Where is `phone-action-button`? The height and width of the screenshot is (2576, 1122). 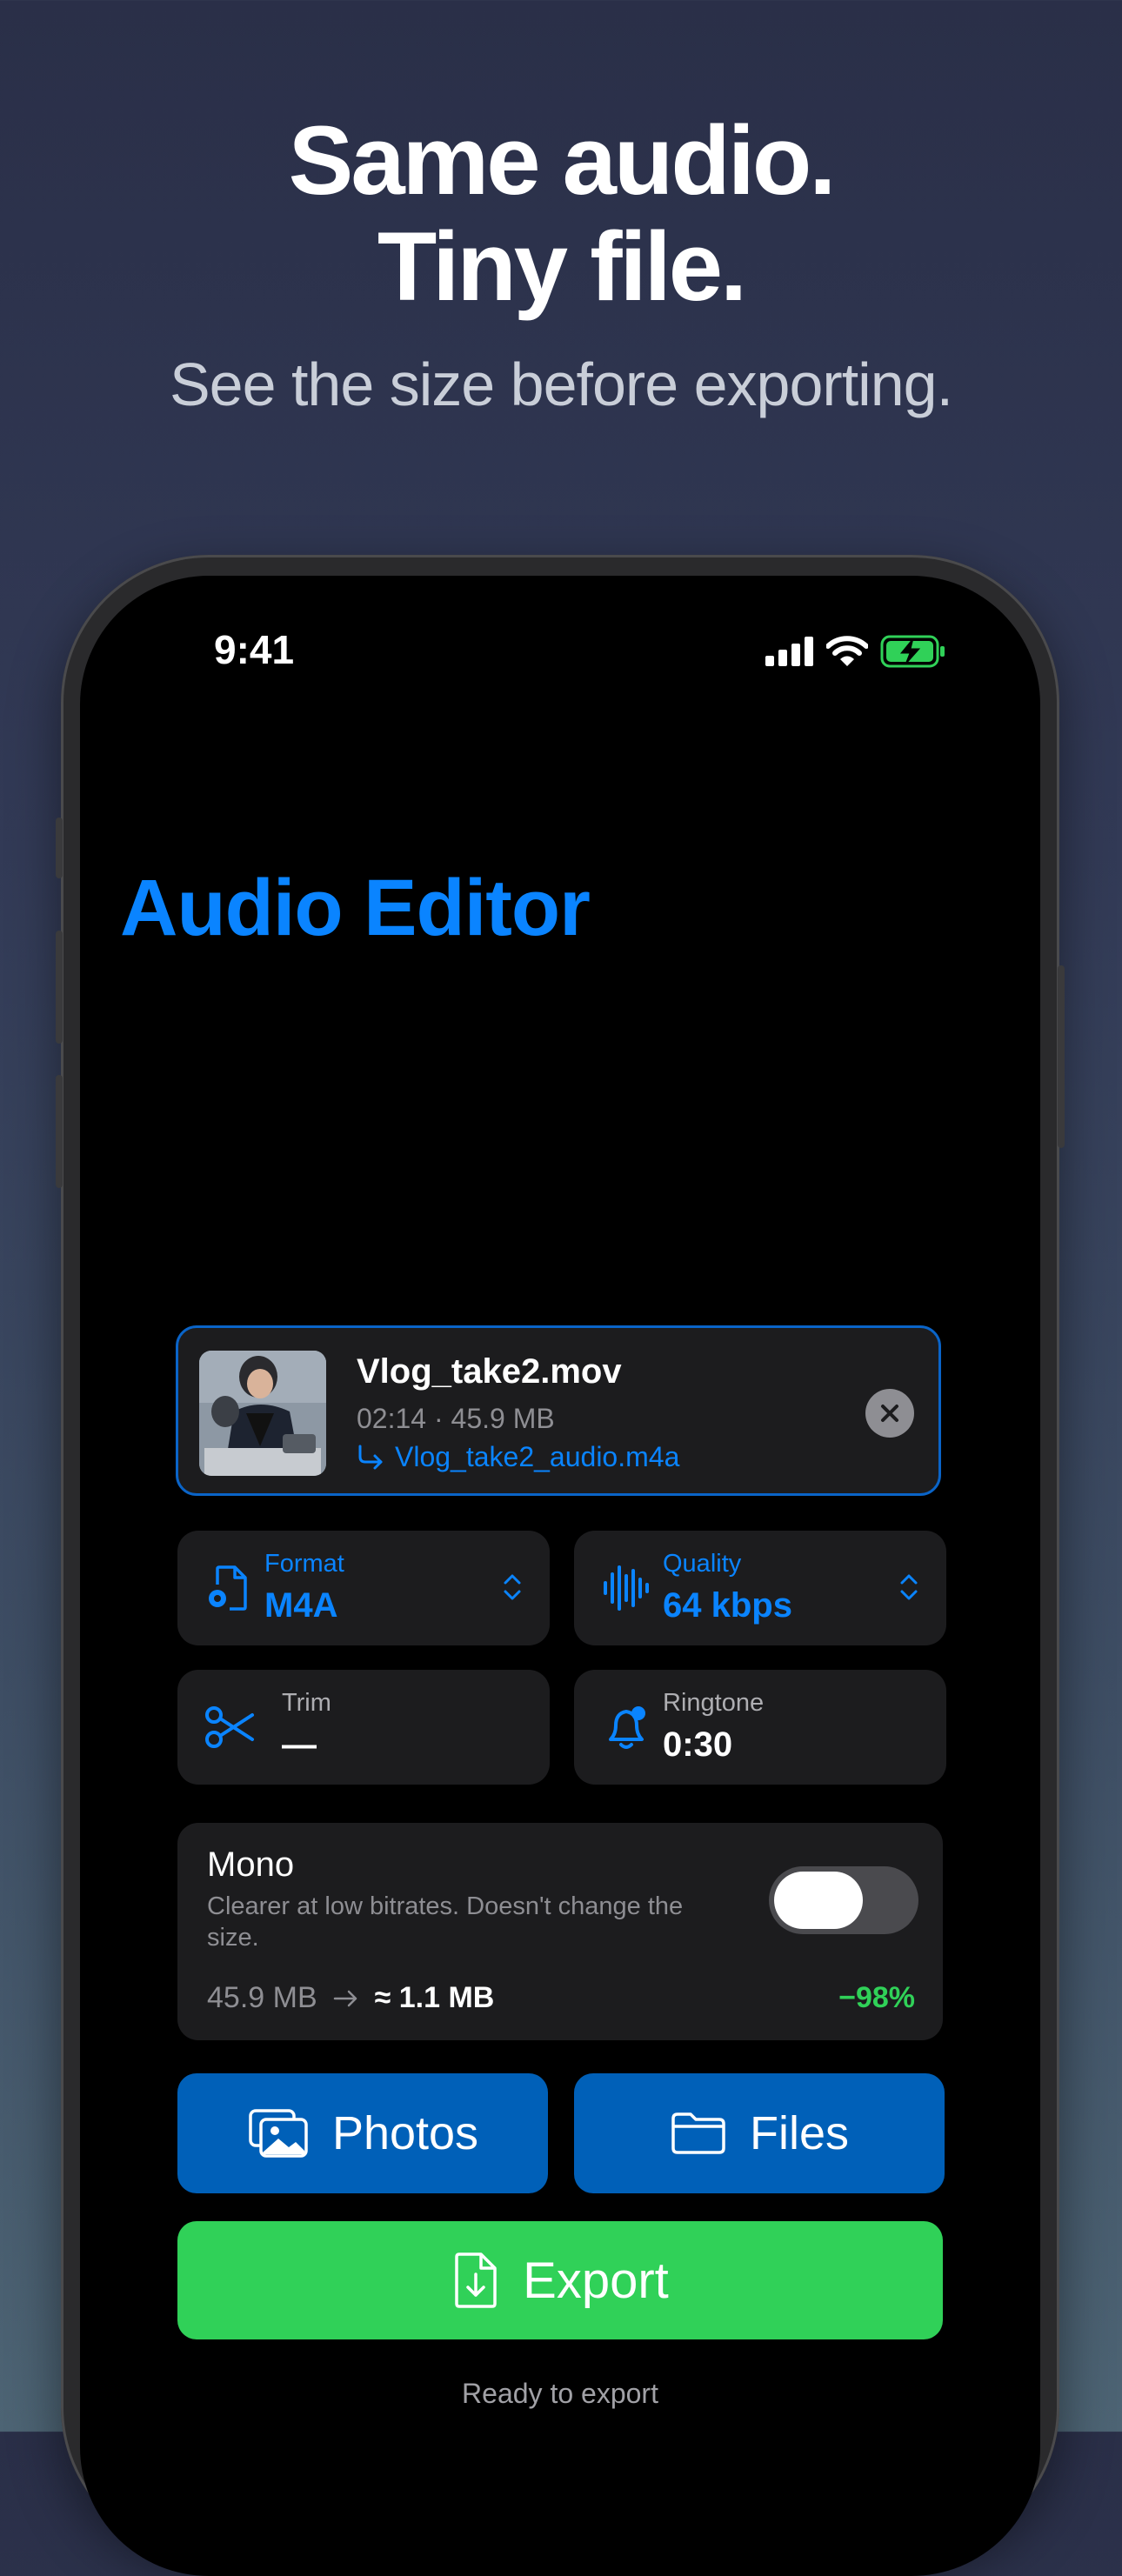
phone-action-button is located at coordinates (59, 848).